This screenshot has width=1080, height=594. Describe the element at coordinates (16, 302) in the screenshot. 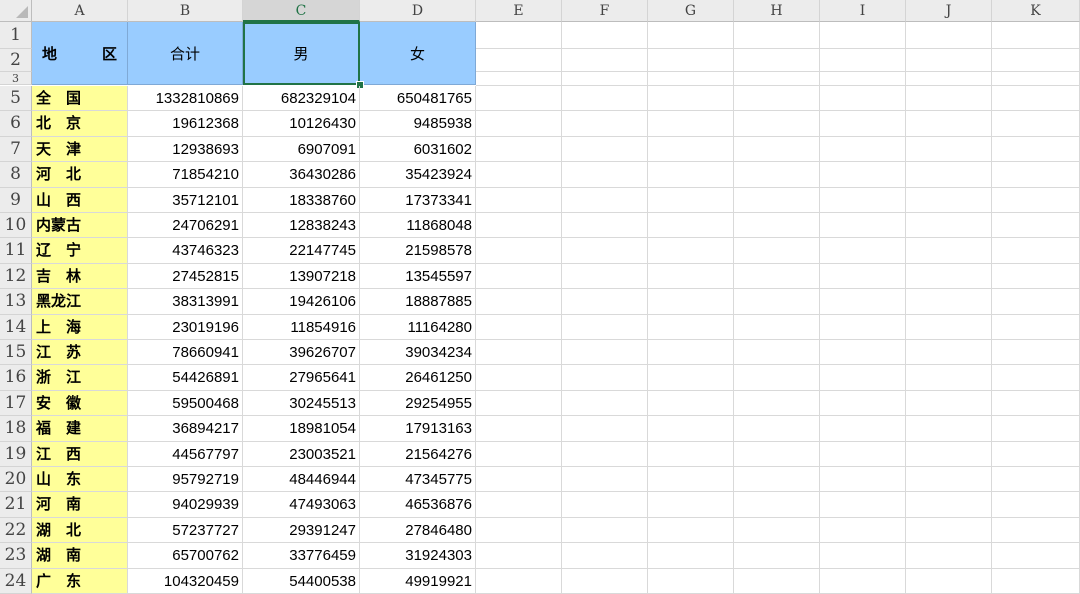

I see `row-header: 13` at that location.